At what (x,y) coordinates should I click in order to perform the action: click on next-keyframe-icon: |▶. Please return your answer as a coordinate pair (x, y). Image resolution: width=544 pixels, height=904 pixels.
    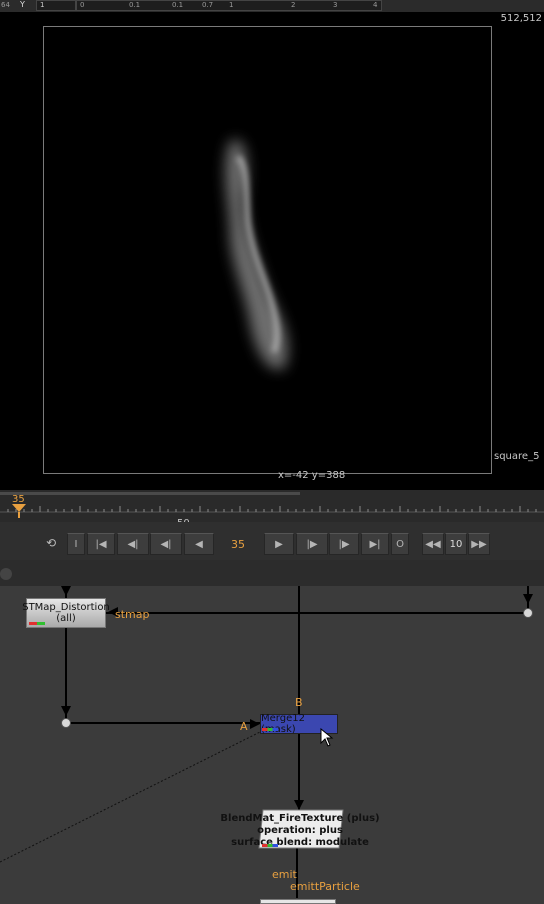
    Looking at the image, I should click on (312, 544).